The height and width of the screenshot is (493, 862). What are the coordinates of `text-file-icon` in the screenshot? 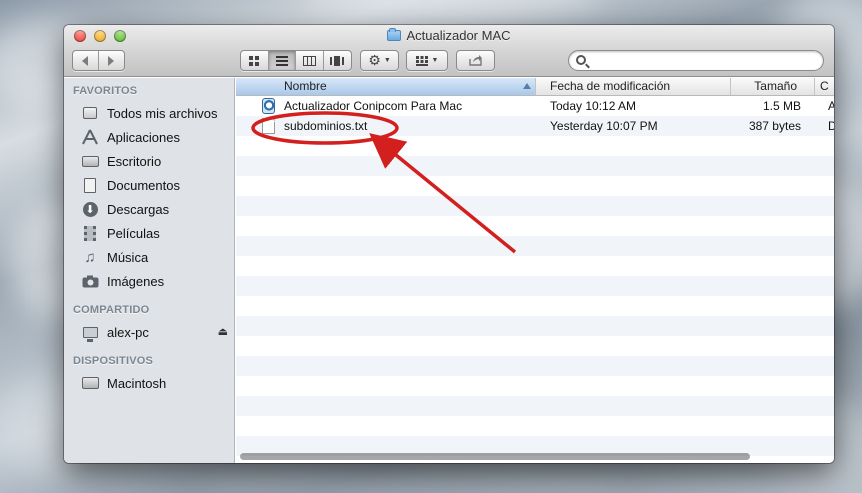 It's located at (268, 126).